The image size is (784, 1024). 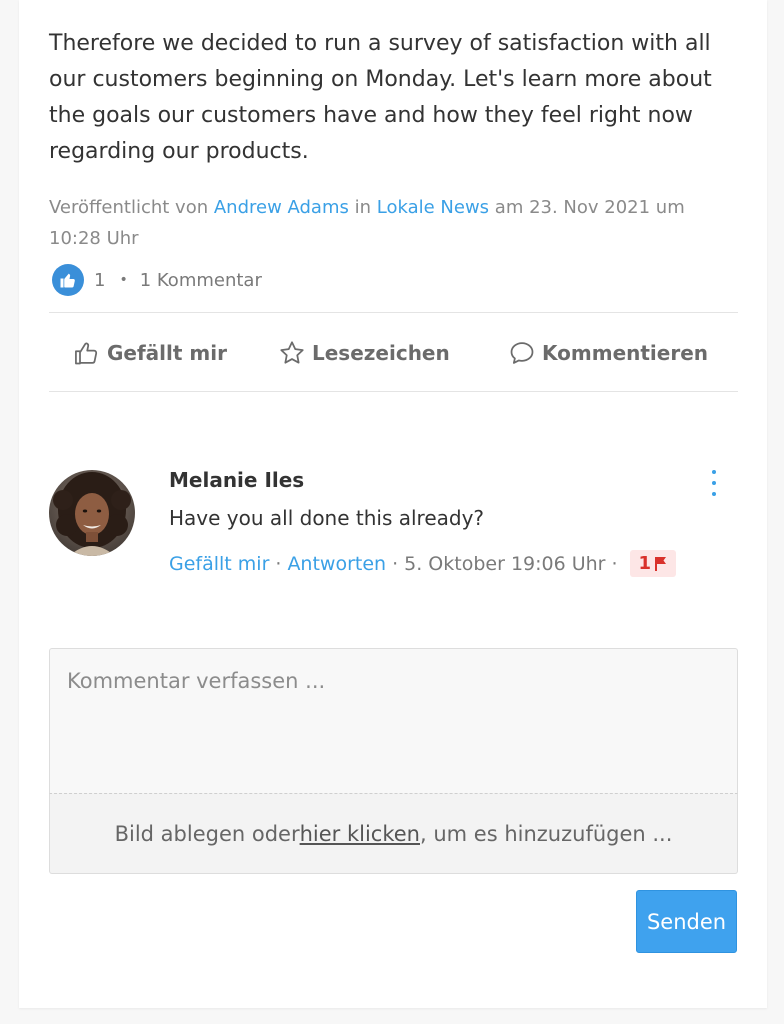 I want to click on flag-badge: 1, so click(x=653, y=563).